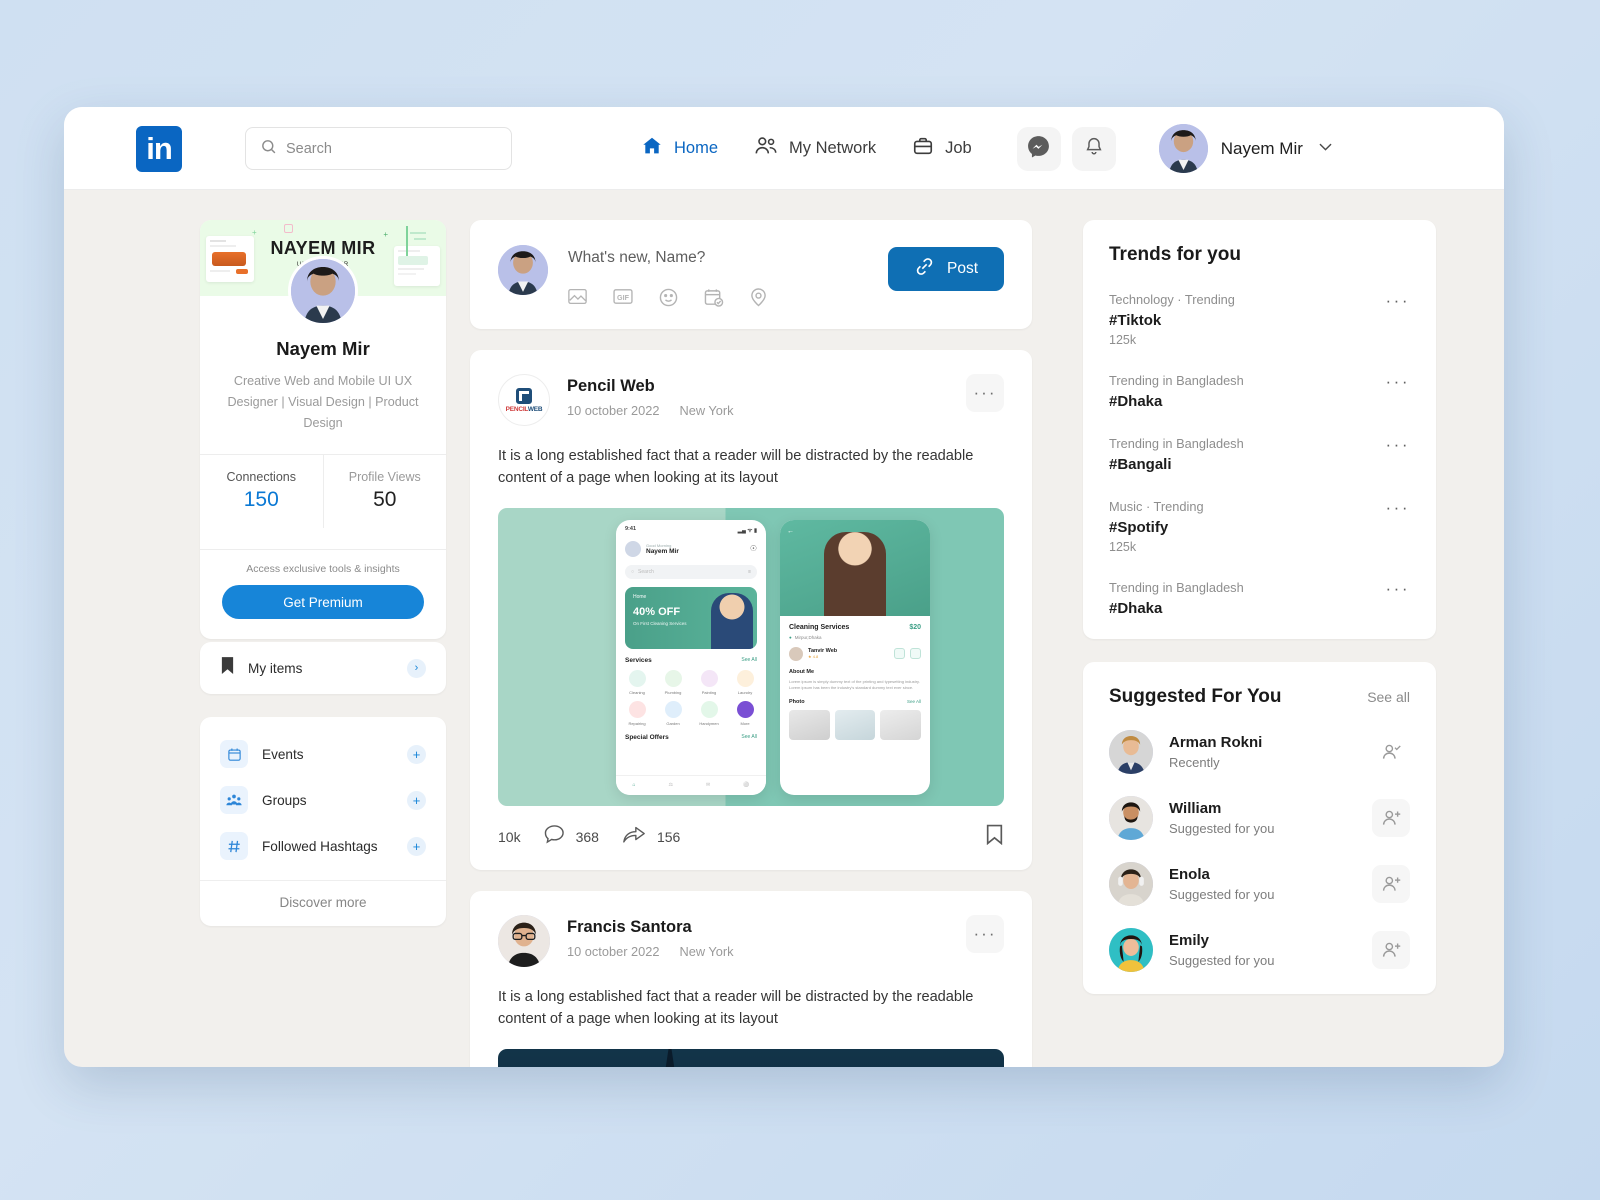 Image resolution: width=1600 pixels, height=1200 pixels. Describe the element at coordinates (524, 940) in the screenshot. I see `post-author-avatar` at that location.